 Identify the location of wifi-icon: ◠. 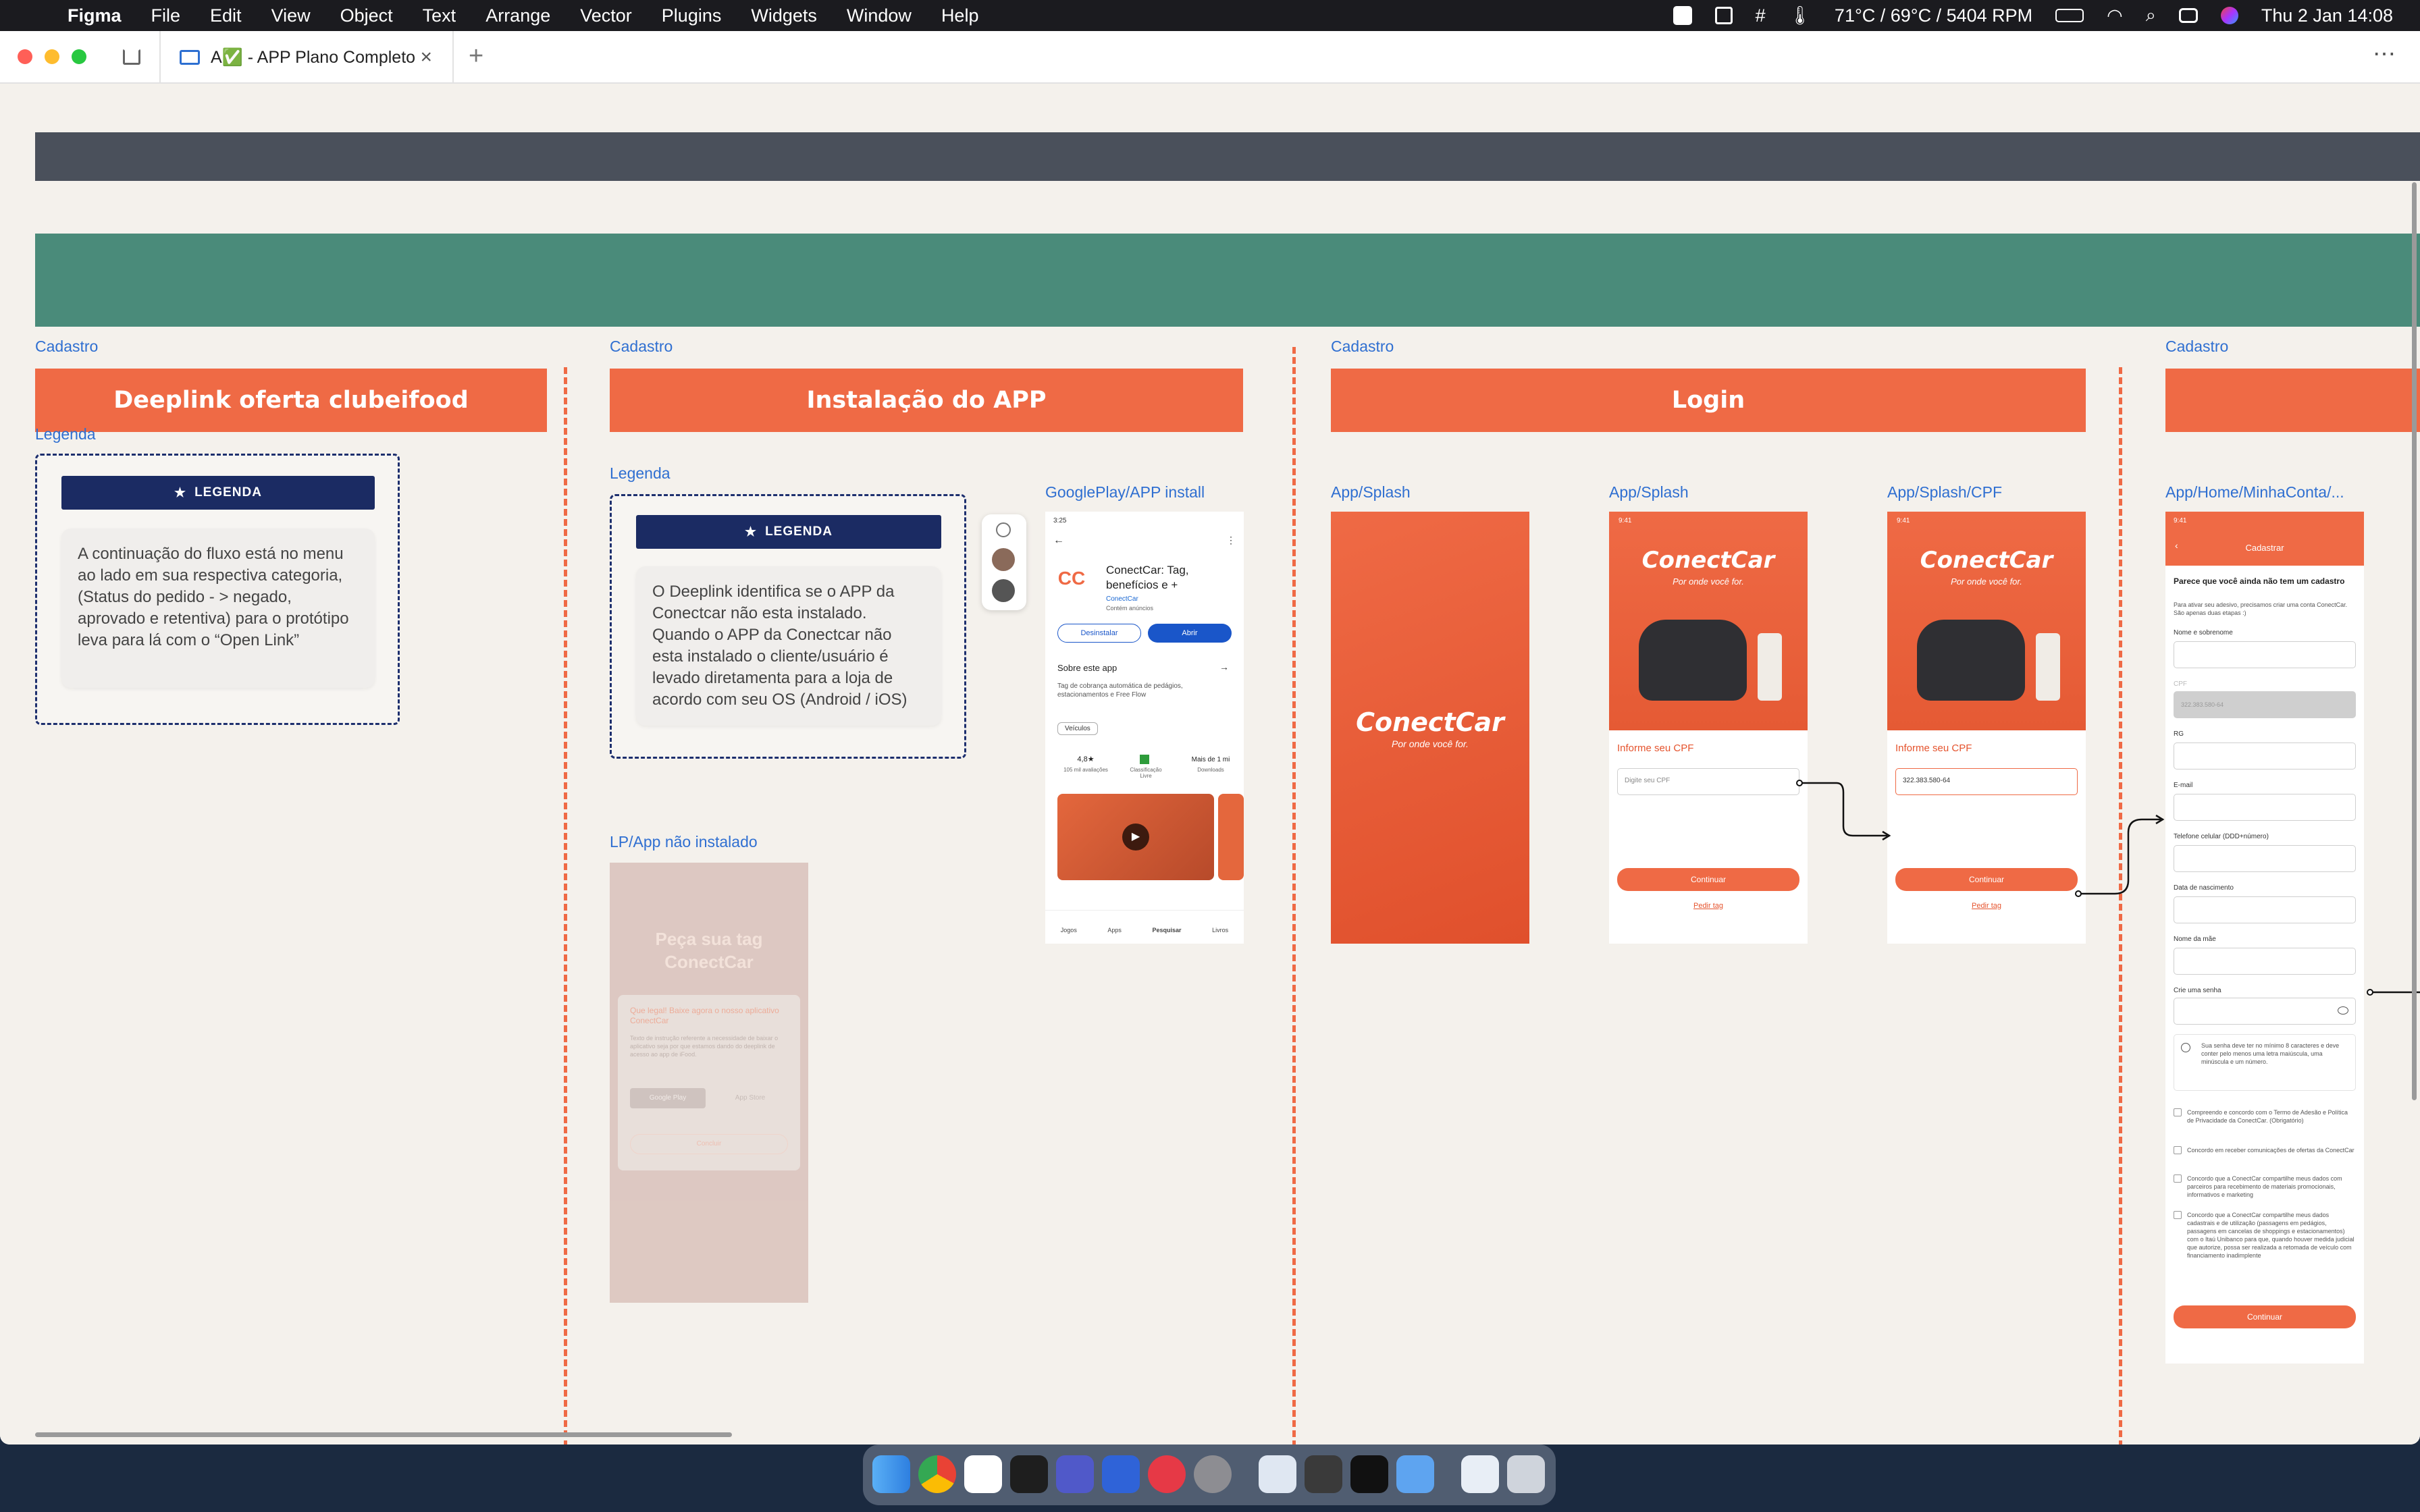
(2115, 15).